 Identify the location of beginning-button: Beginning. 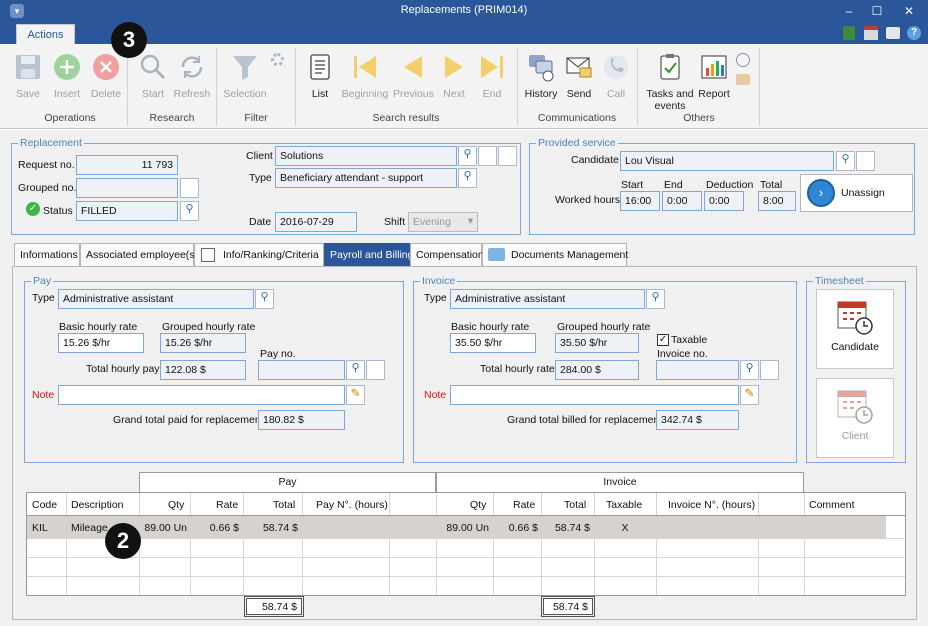
(365, 76).